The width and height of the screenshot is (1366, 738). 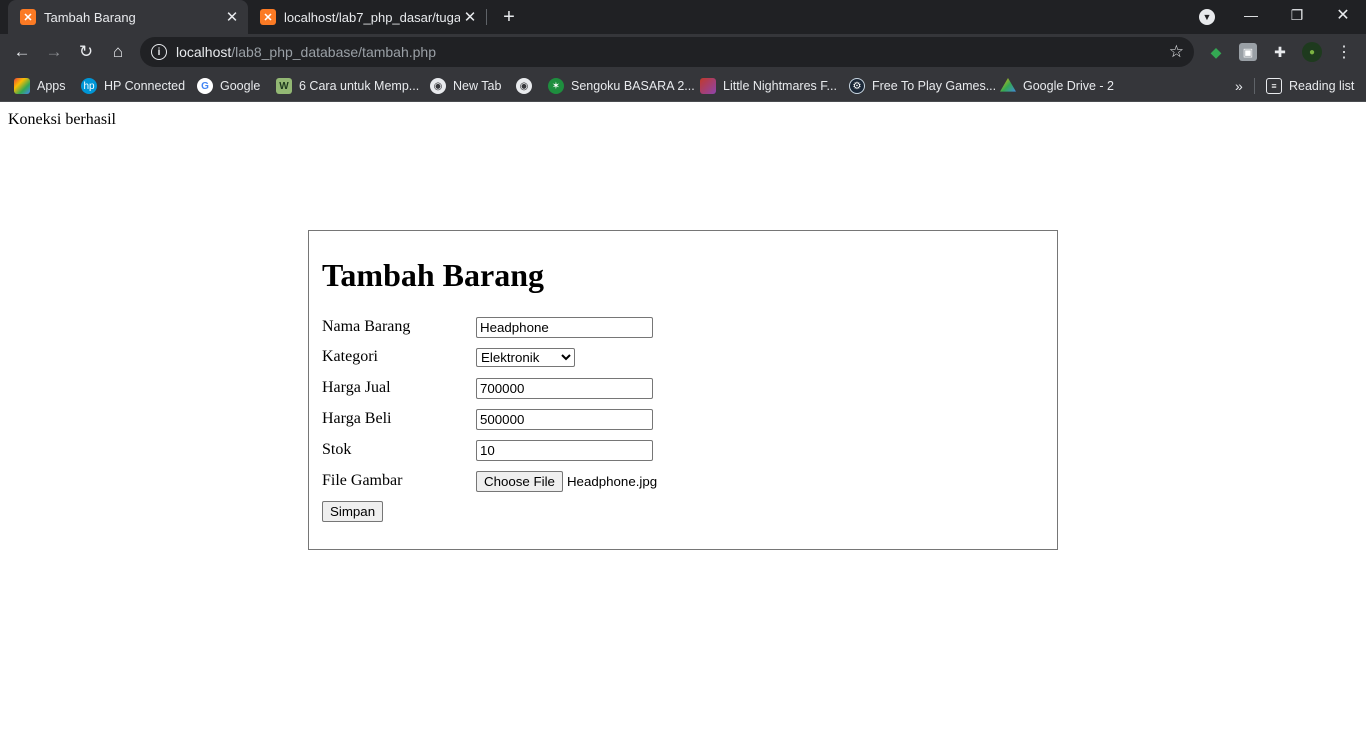 What do you see at coordinates (118, 52) in the screenshot?
I see `home-button: ⌂` at bounding box center [118, 52].